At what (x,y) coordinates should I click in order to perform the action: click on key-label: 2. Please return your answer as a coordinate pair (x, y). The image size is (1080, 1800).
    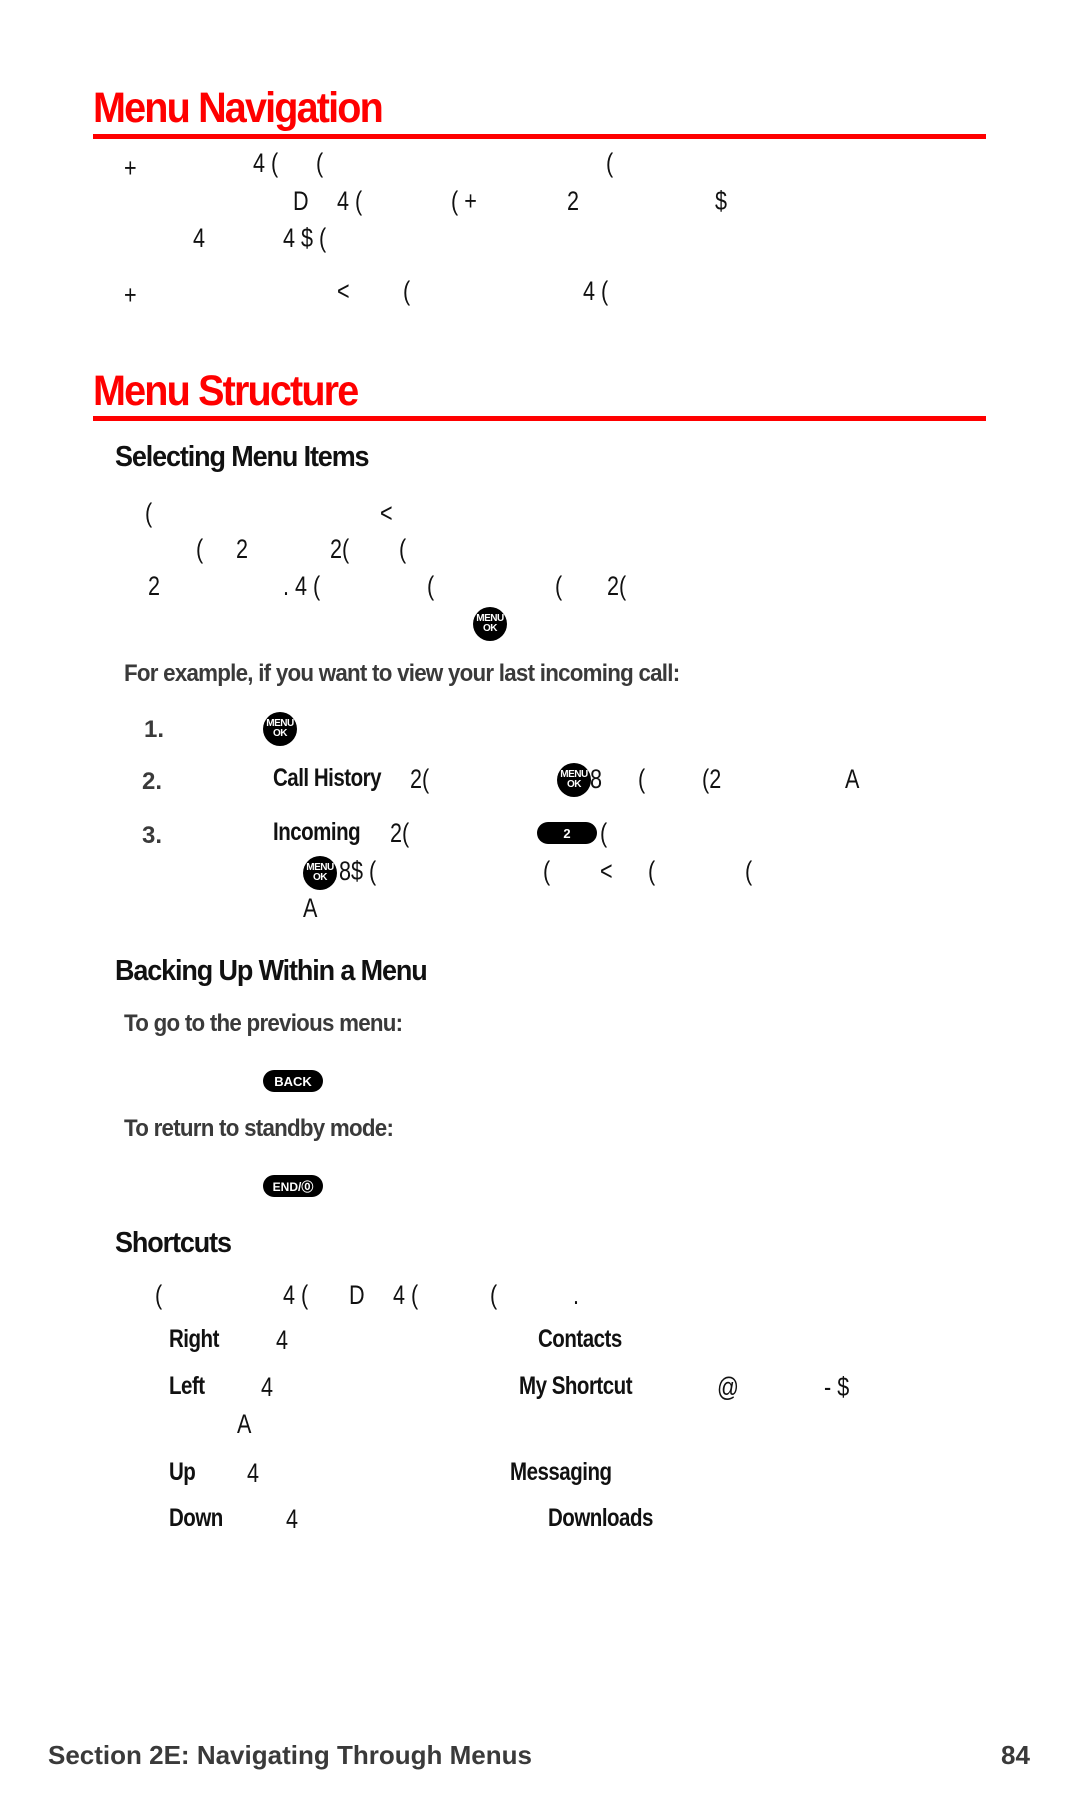
    Looking at the image, I should click on (567, 833).